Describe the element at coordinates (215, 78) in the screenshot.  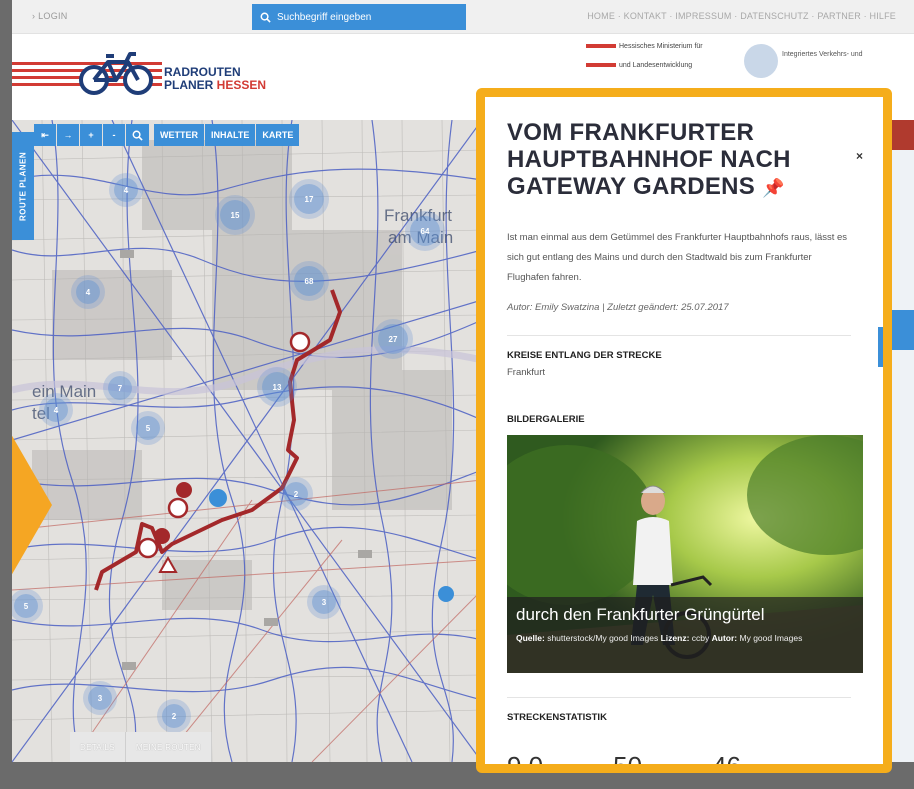
I see `logo-wordmark: RADROUTEN PLANER HESSEN` at that location.